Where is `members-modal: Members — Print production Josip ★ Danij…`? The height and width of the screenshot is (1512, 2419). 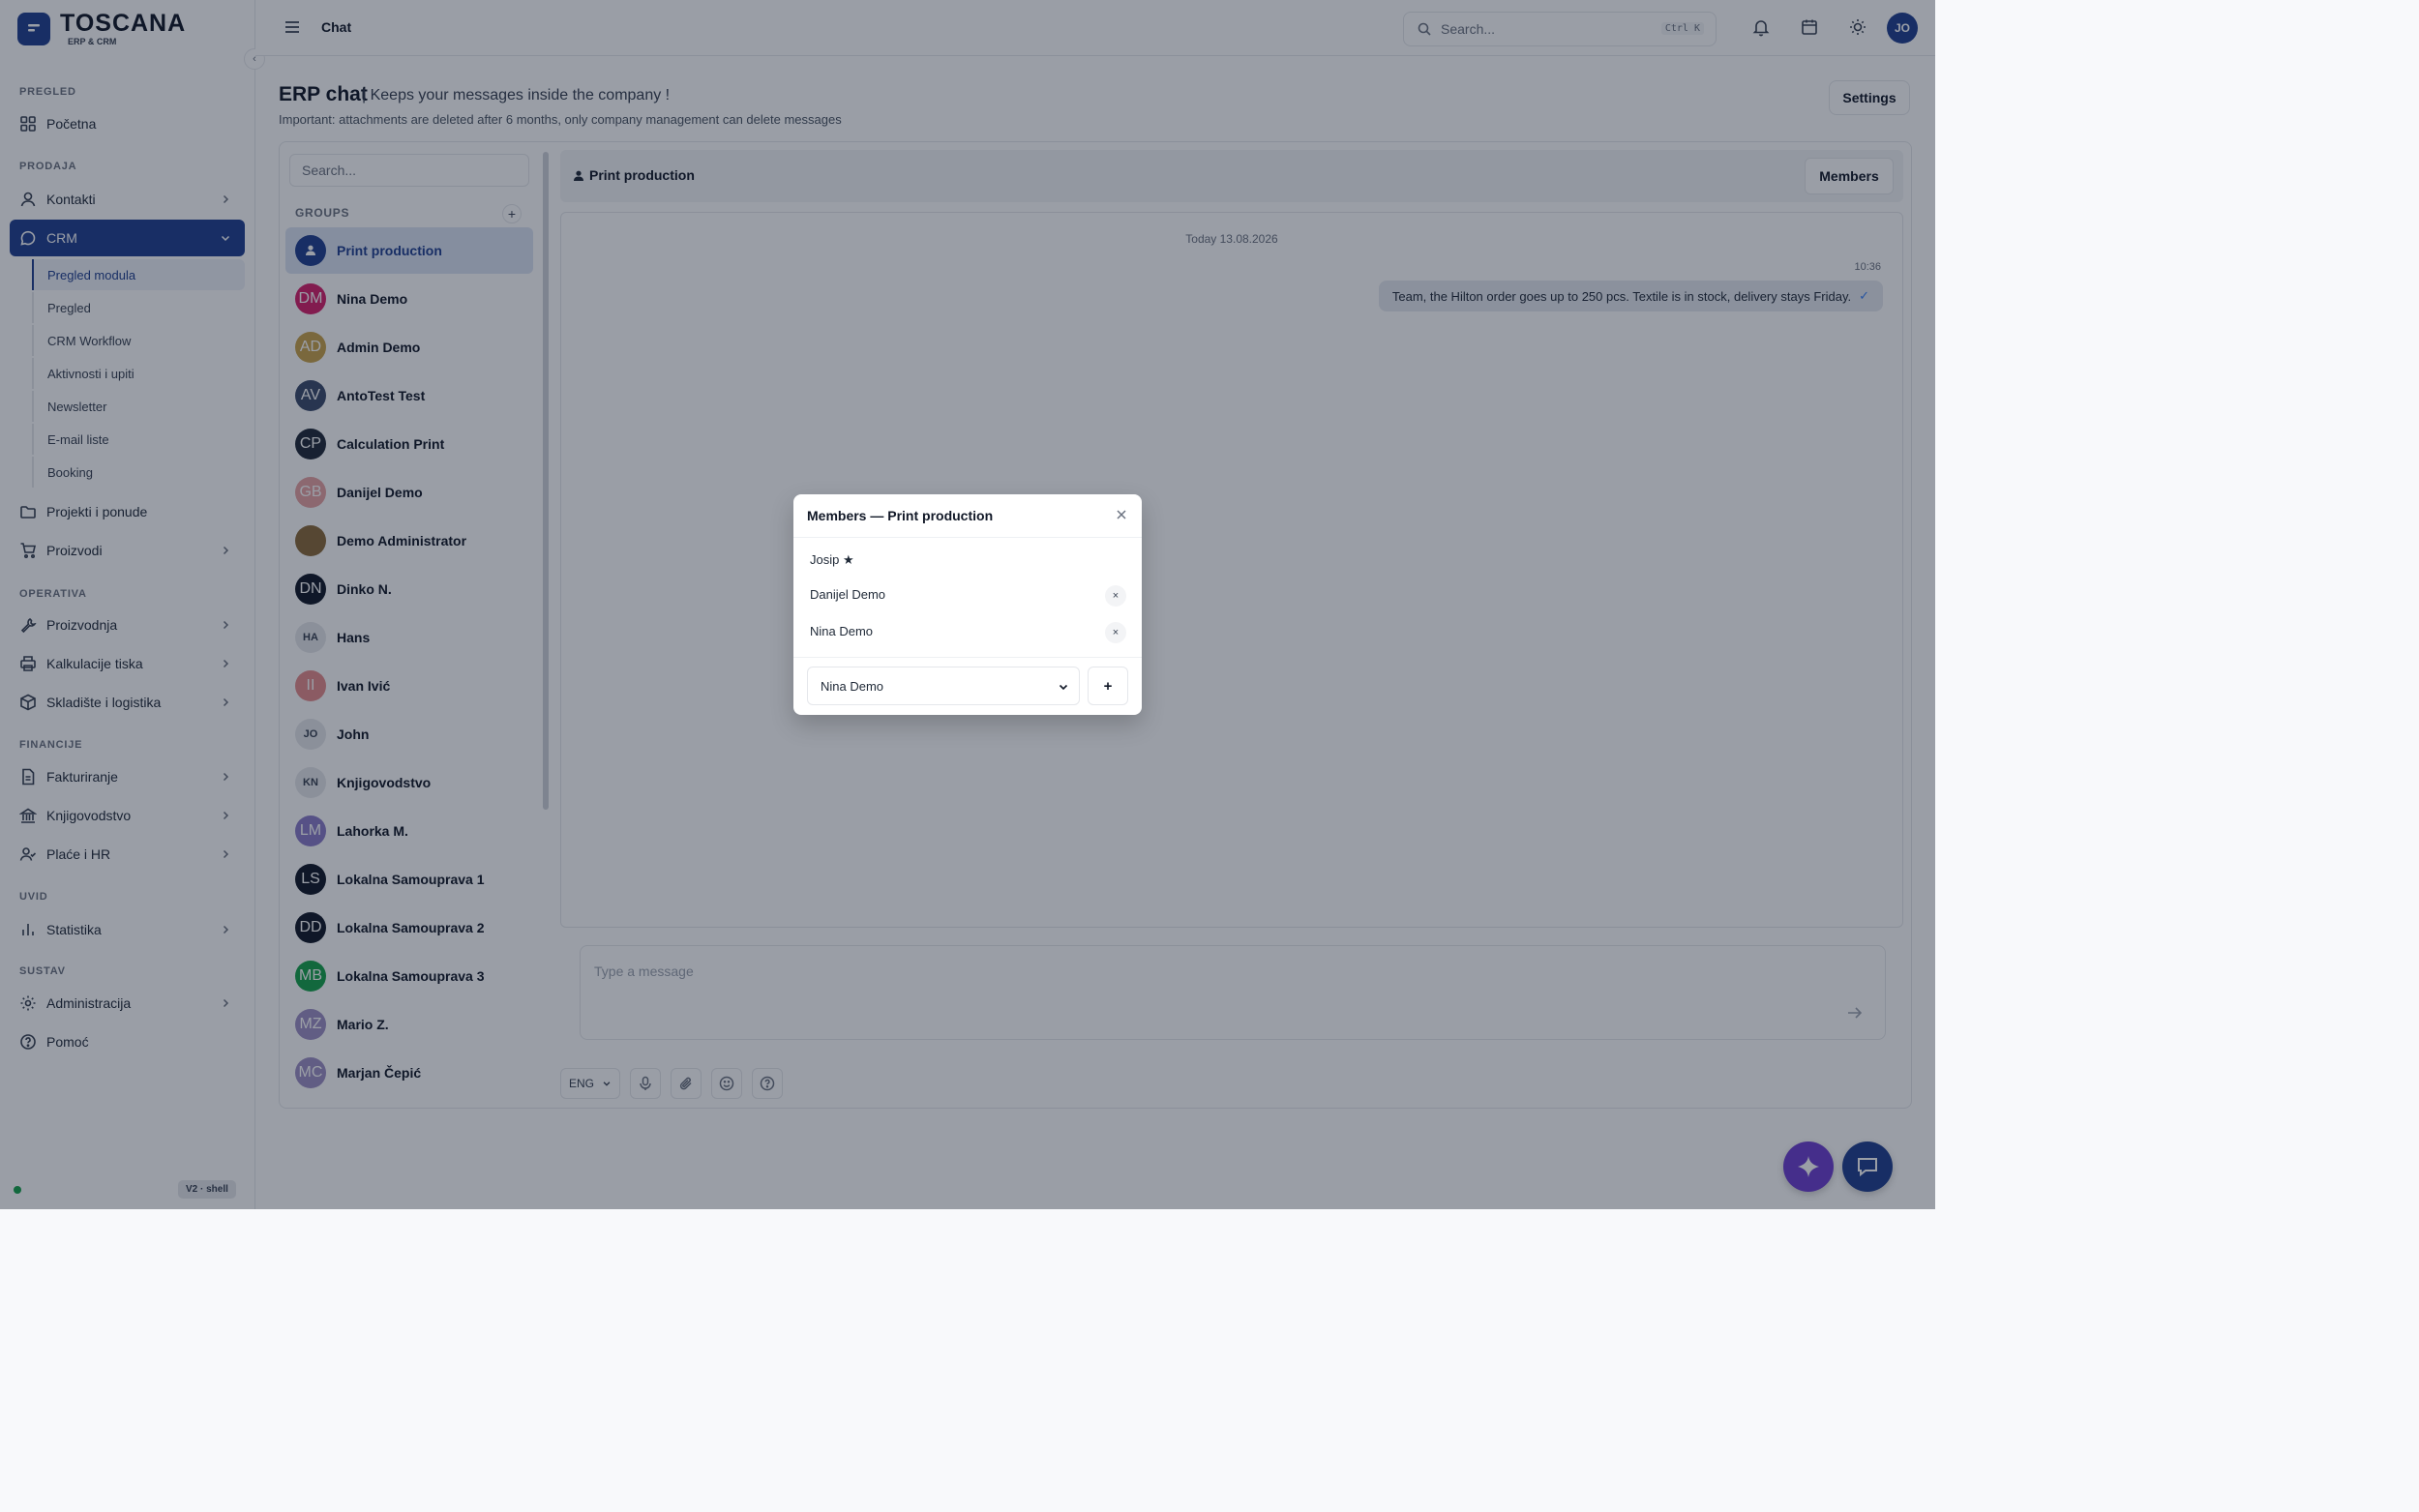 members-modal: Members — Print production Josip ★ Danij… is located at coordinates (967, 604).